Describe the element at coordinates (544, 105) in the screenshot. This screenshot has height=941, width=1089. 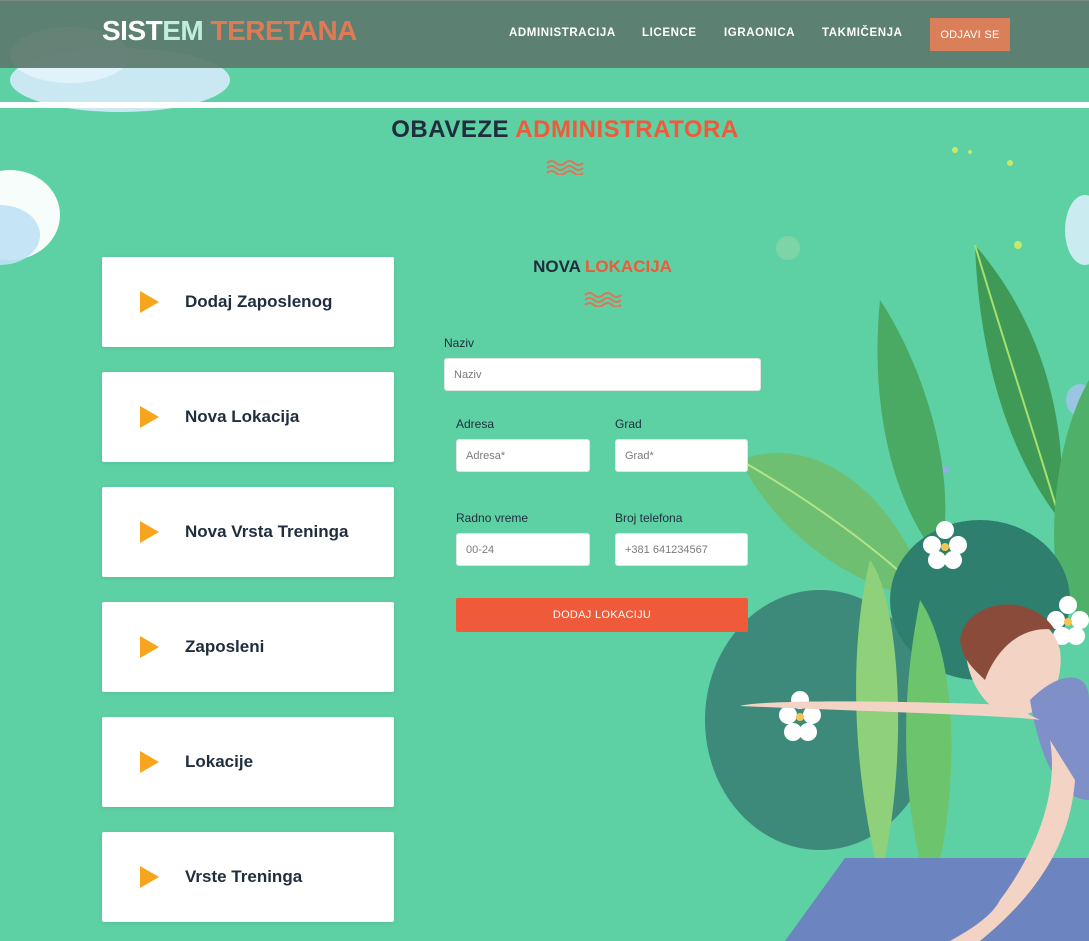
I see `divider-line` at that location.